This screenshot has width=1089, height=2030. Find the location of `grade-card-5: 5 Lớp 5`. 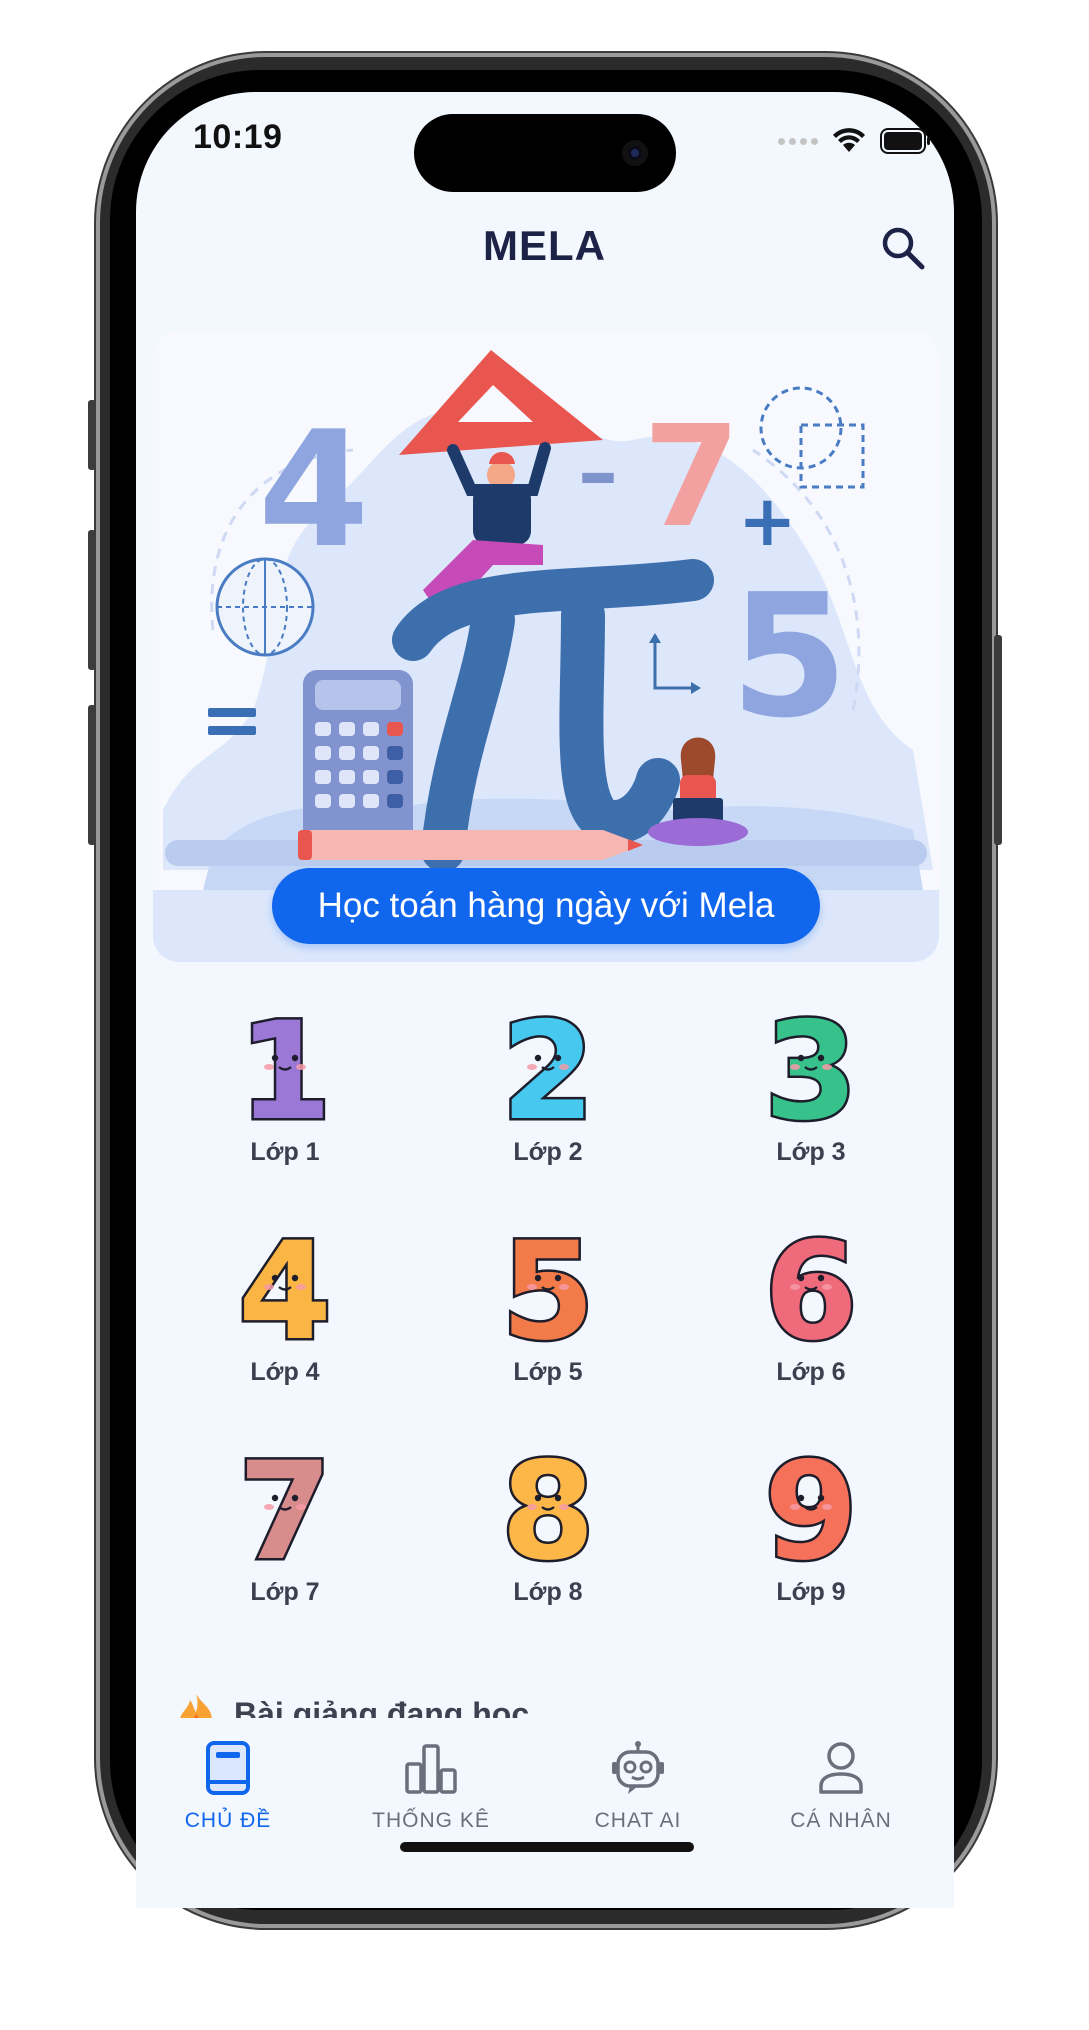

grade-card-5: 5 Lớp 5 is located at coordinates (548, 1315).